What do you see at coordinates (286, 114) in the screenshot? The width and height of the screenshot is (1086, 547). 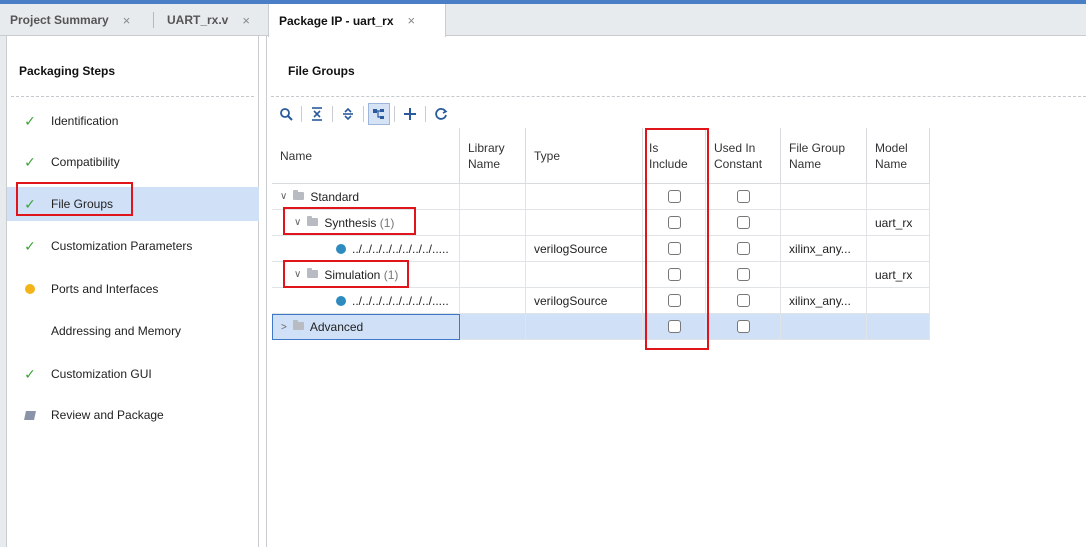 I see `search-icon` at bounding box center [286, 114].